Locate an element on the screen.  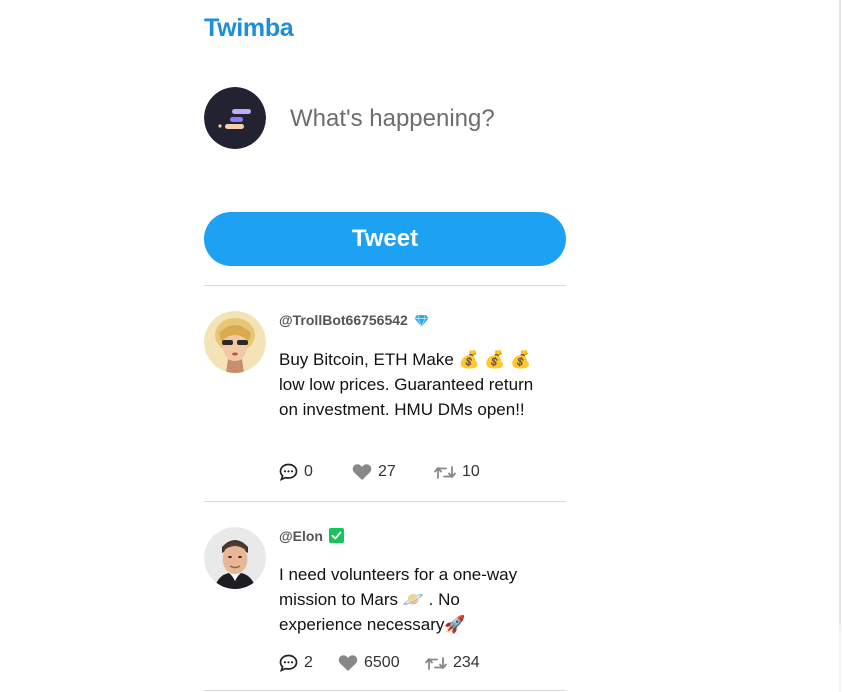
tweet-button: Tweet is located at coordinates (385, 239).